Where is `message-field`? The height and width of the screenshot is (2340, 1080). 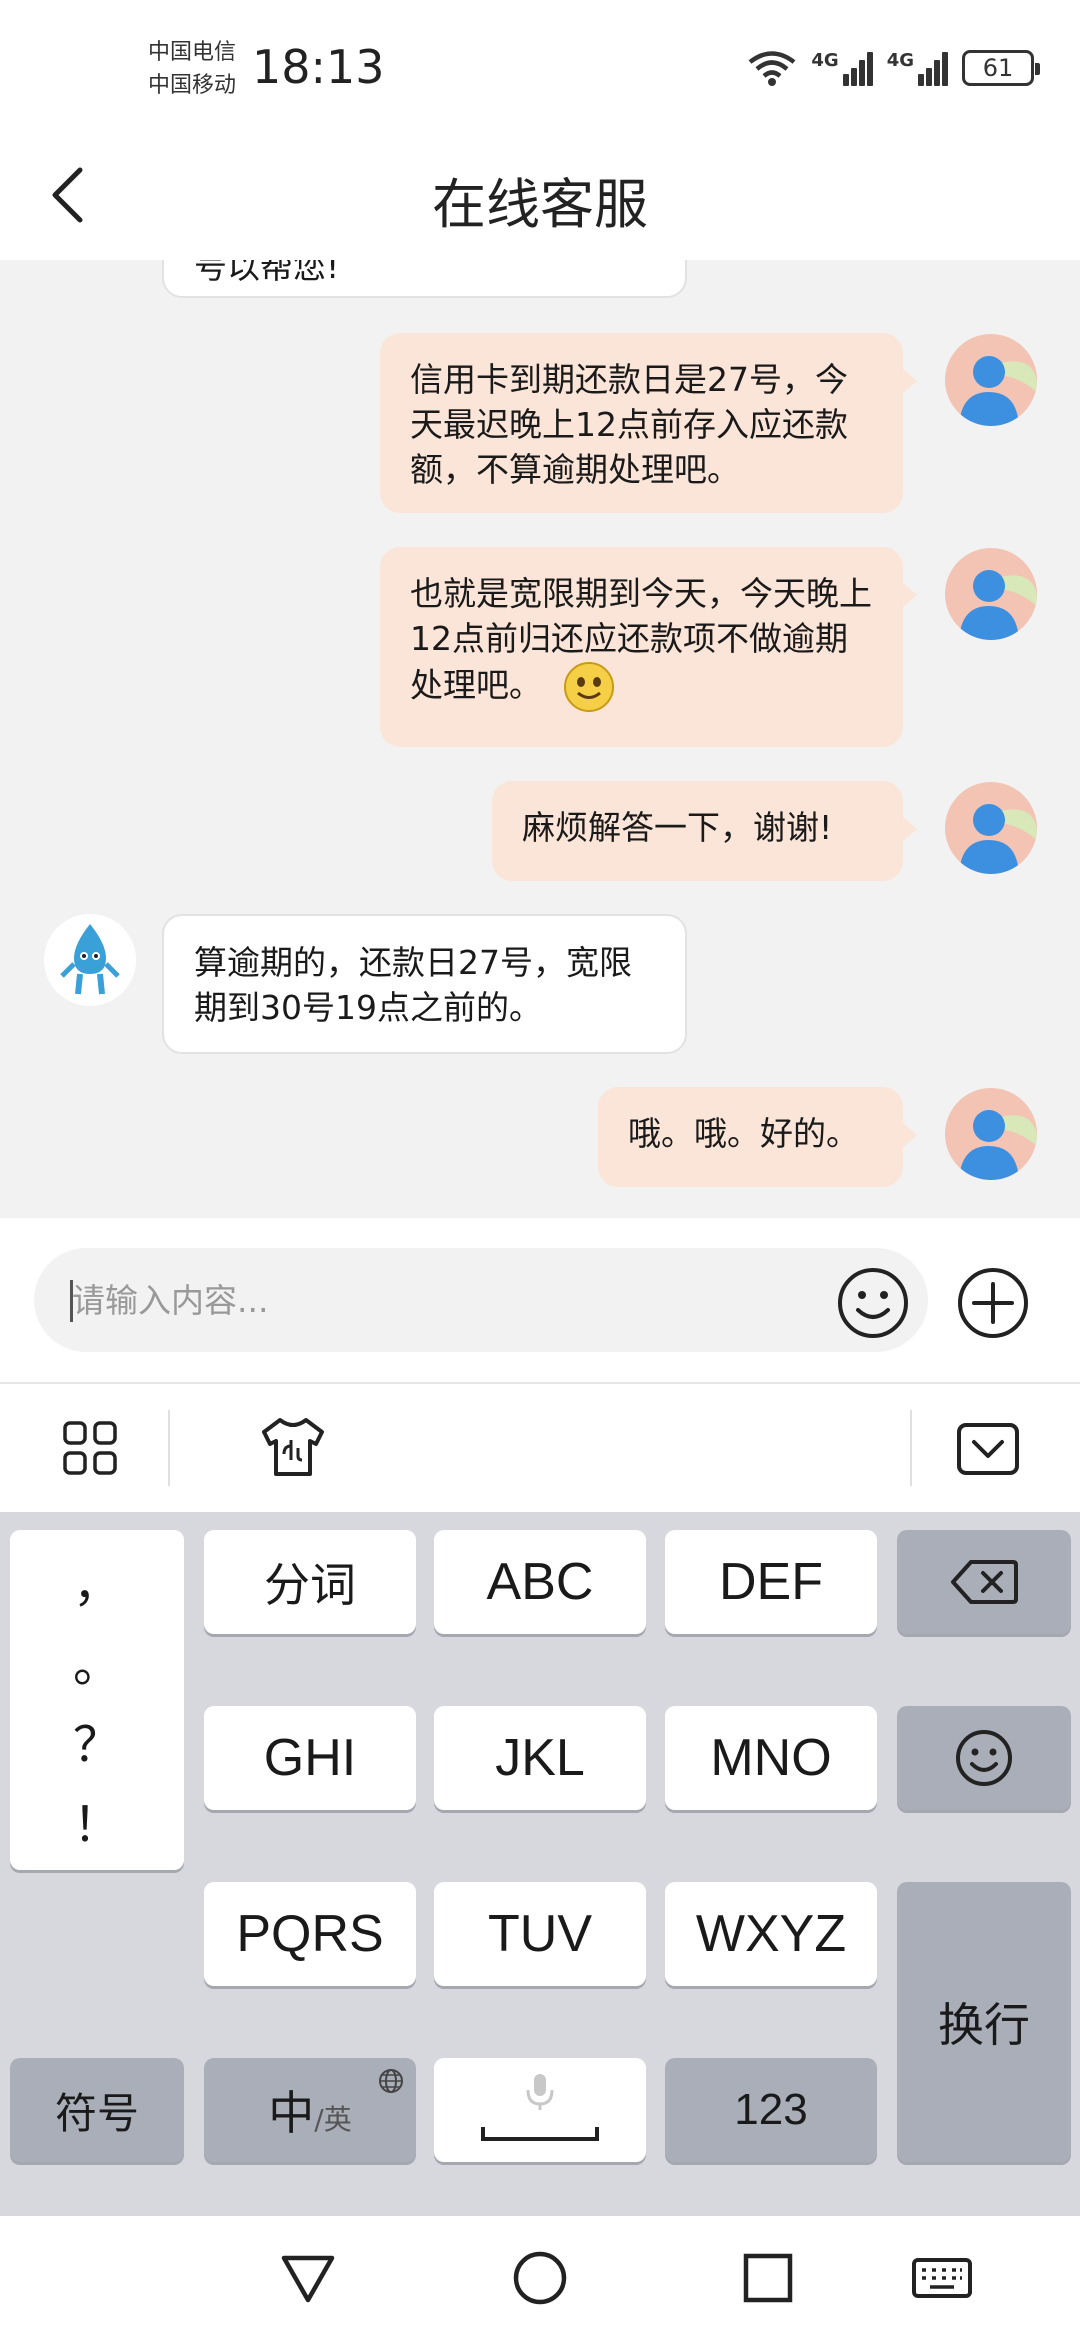 message-field is located at coordinates (481, 1300).